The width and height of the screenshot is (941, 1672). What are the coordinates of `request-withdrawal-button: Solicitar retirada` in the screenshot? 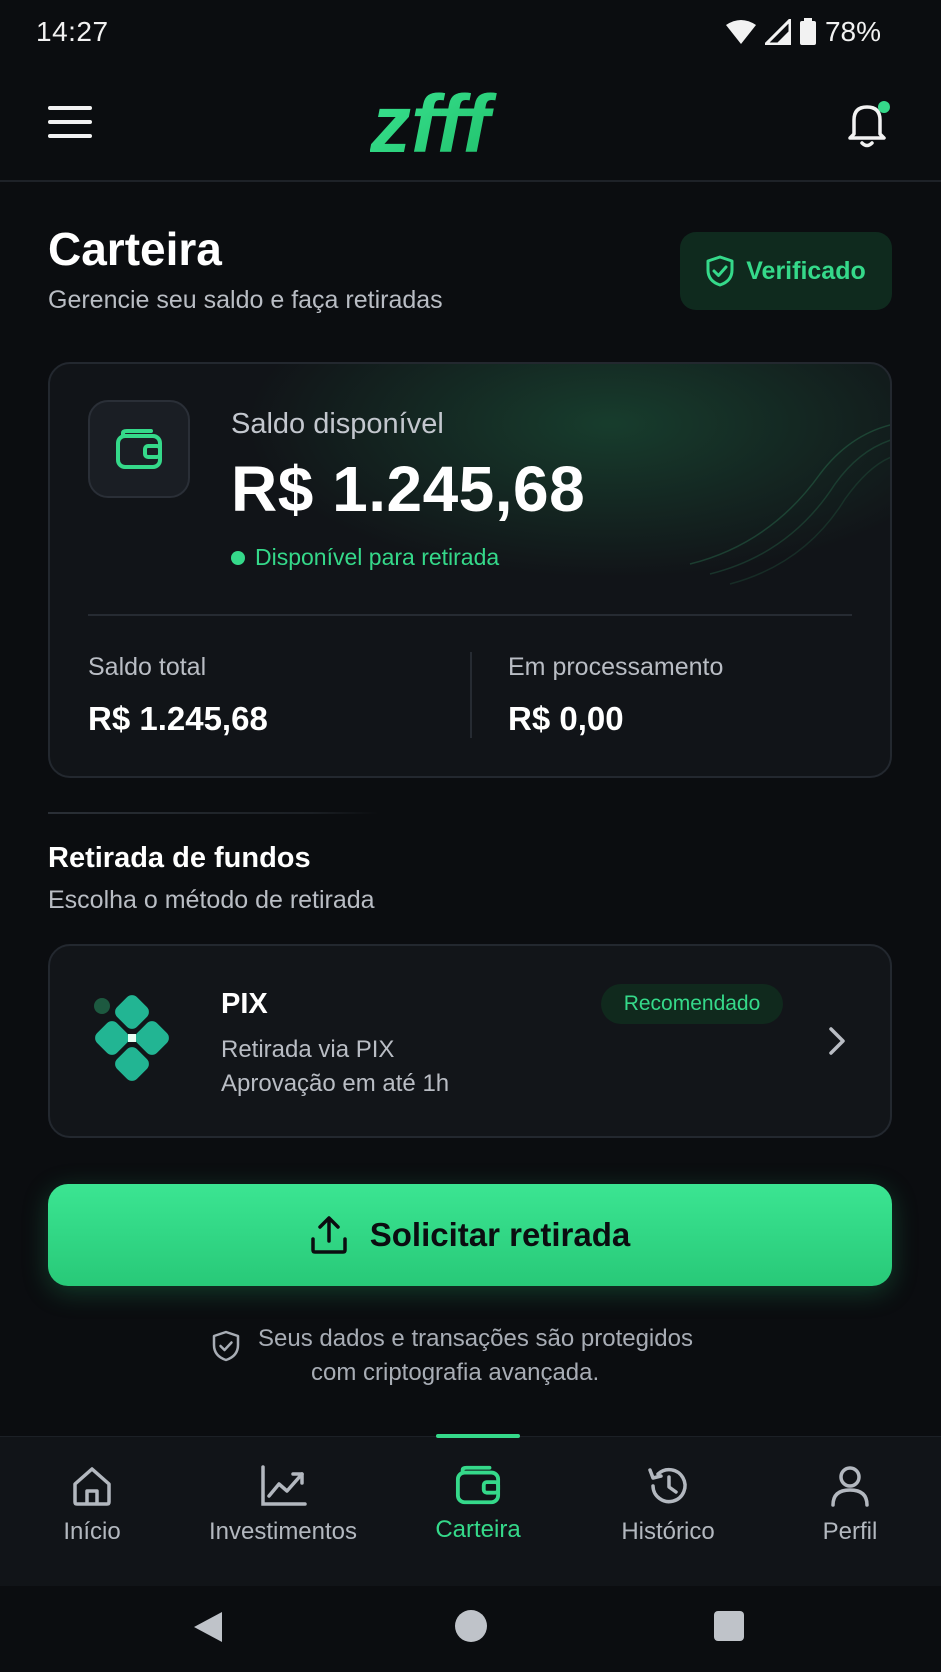 It's located at (470, 1235).